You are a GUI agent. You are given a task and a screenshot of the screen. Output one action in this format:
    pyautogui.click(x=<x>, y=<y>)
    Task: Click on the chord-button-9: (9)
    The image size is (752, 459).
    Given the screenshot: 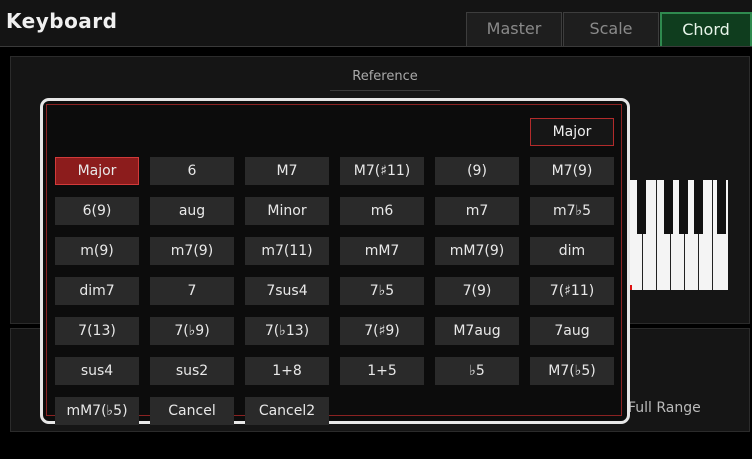 What is the action you would take?
    pyautogui.click(x=477, y=171)
    